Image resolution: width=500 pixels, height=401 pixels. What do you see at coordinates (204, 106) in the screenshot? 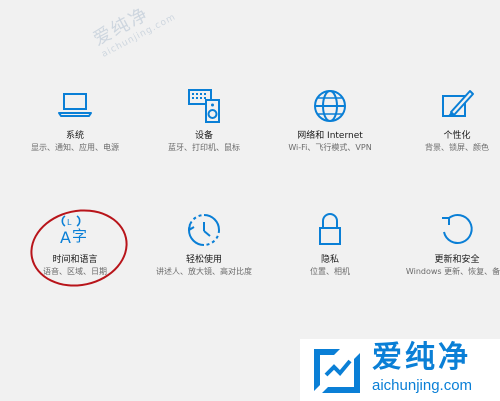
I see `devices-icon` at bounding box center [204, 106].